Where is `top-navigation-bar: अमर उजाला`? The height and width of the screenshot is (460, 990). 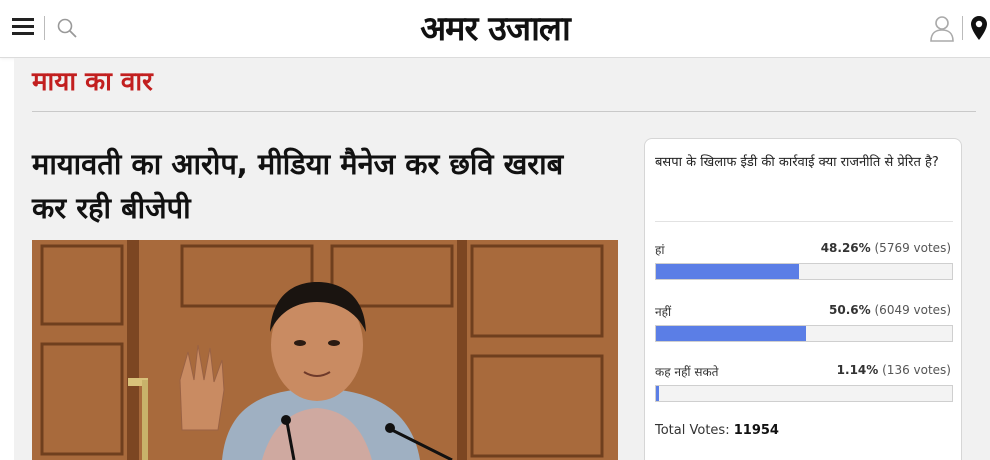 top-navigation-bar: अमर उजाला is located at coordinates (495, 29).